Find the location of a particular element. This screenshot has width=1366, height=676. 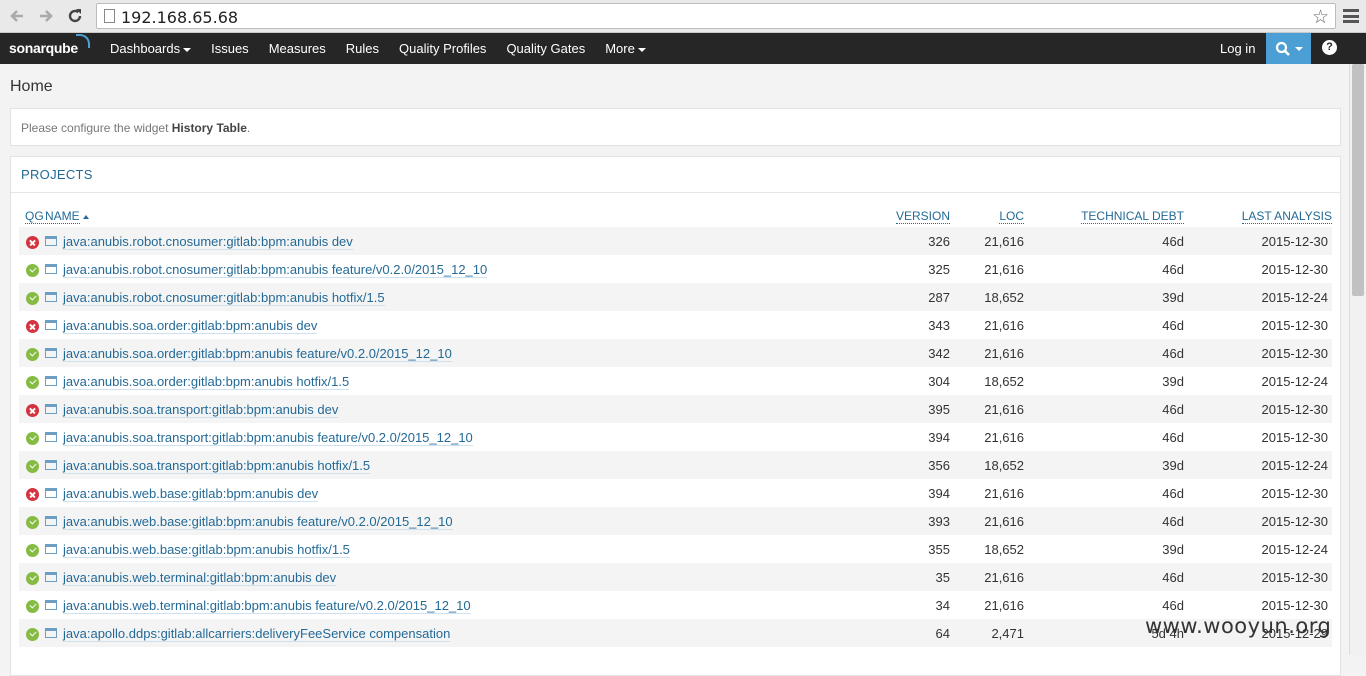

version-cell: 34 is located at coordinates (942, 605).